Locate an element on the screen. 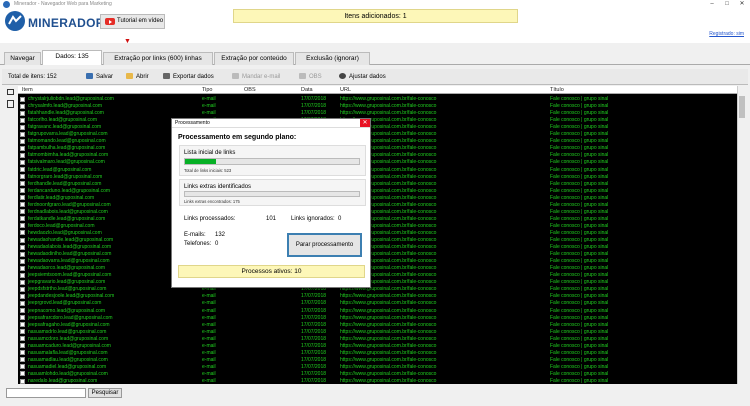 This screenshot has width=750, height=406. processed-value: 101 is located at coordinates (271, 219).